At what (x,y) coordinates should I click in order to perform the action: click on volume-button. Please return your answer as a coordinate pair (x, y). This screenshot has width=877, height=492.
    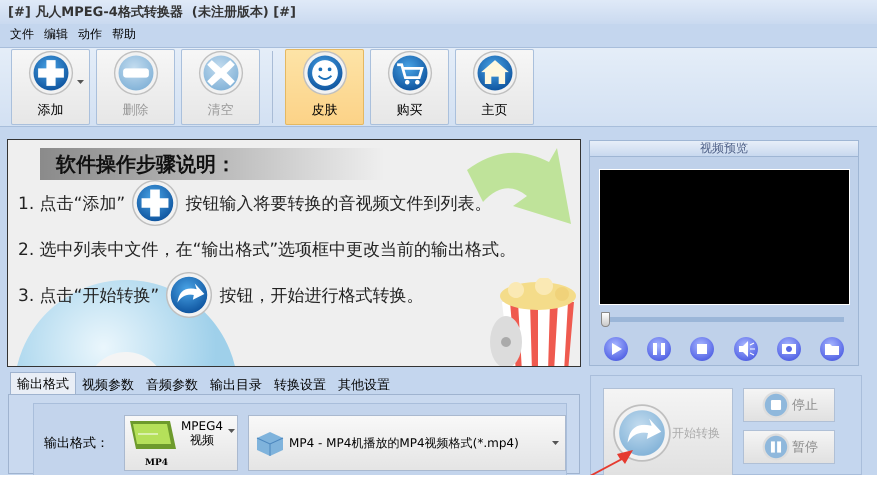
    Looking at the image, I should click on (746, 349).